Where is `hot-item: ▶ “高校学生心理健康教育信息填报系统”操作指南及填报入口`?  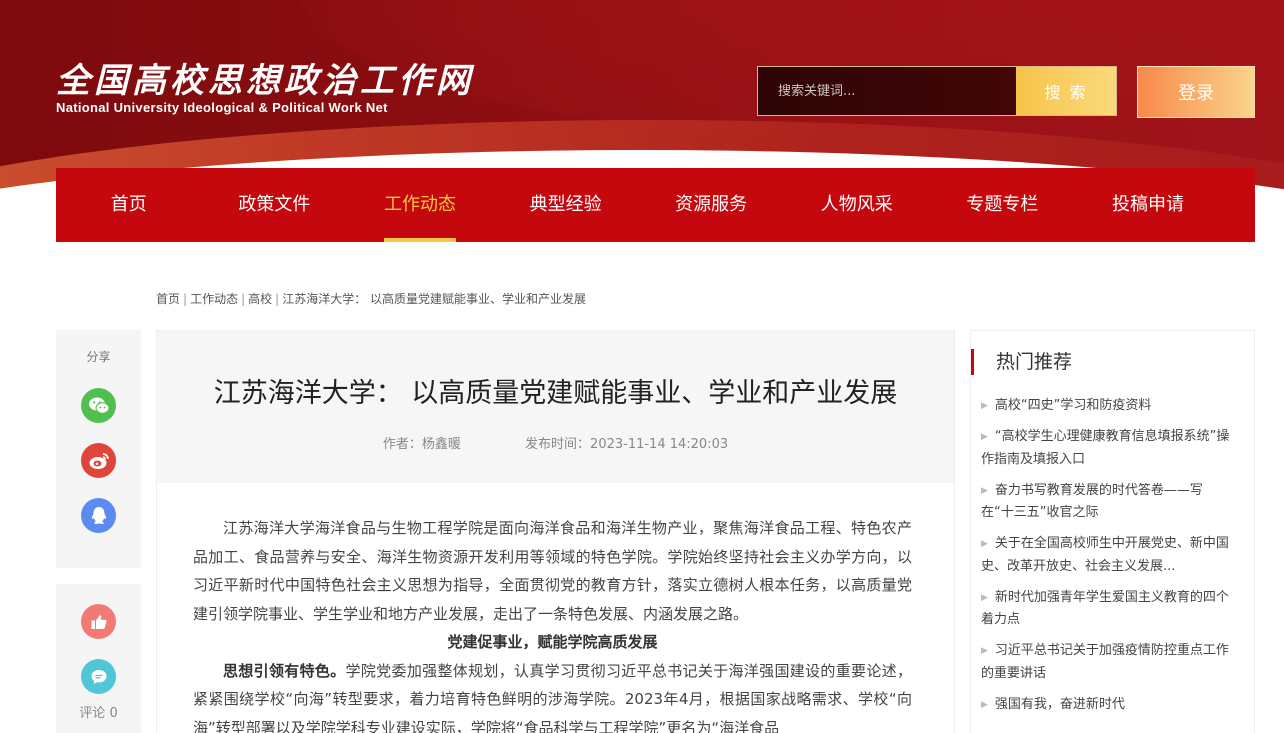 hot-item: ▶ “高校学生心理健康教育信息填报系统”操作指南及填报入口 is located at coordinates (1107, 448).